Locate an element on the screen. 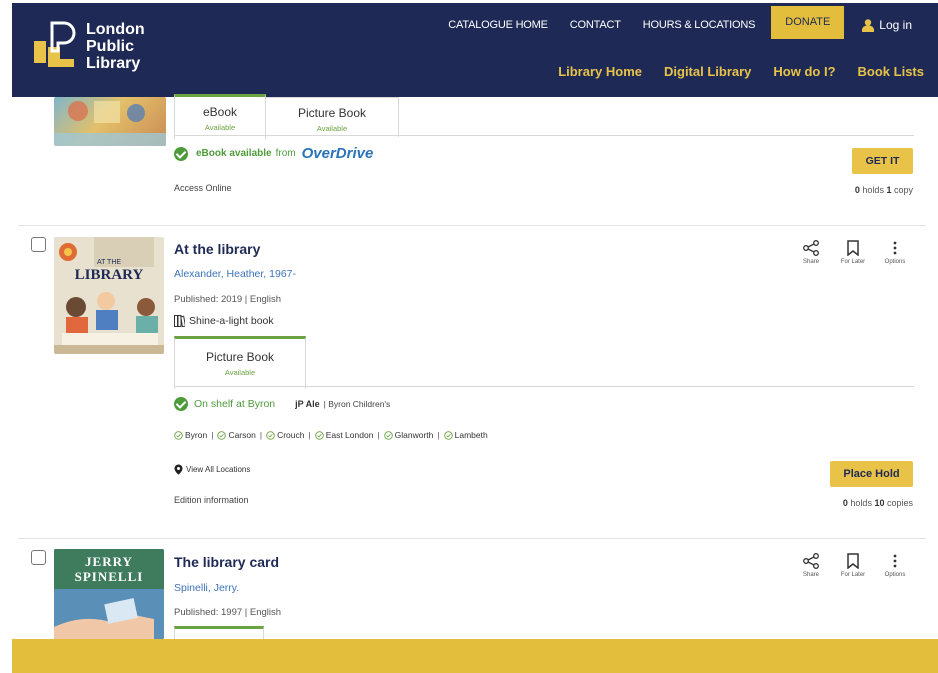 The image size is (938, 673). book-title-2: At the library is located at coordinates (217, 249).